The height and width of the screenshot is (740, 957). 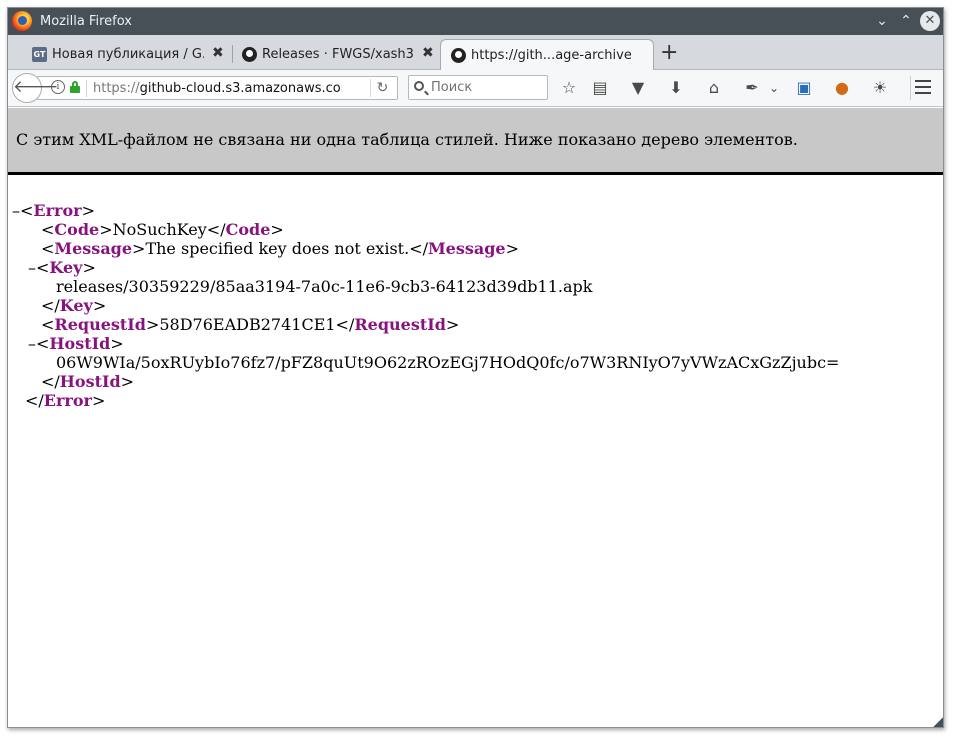 I want to click on url-scheme: https://, so click(x=116, y=88).